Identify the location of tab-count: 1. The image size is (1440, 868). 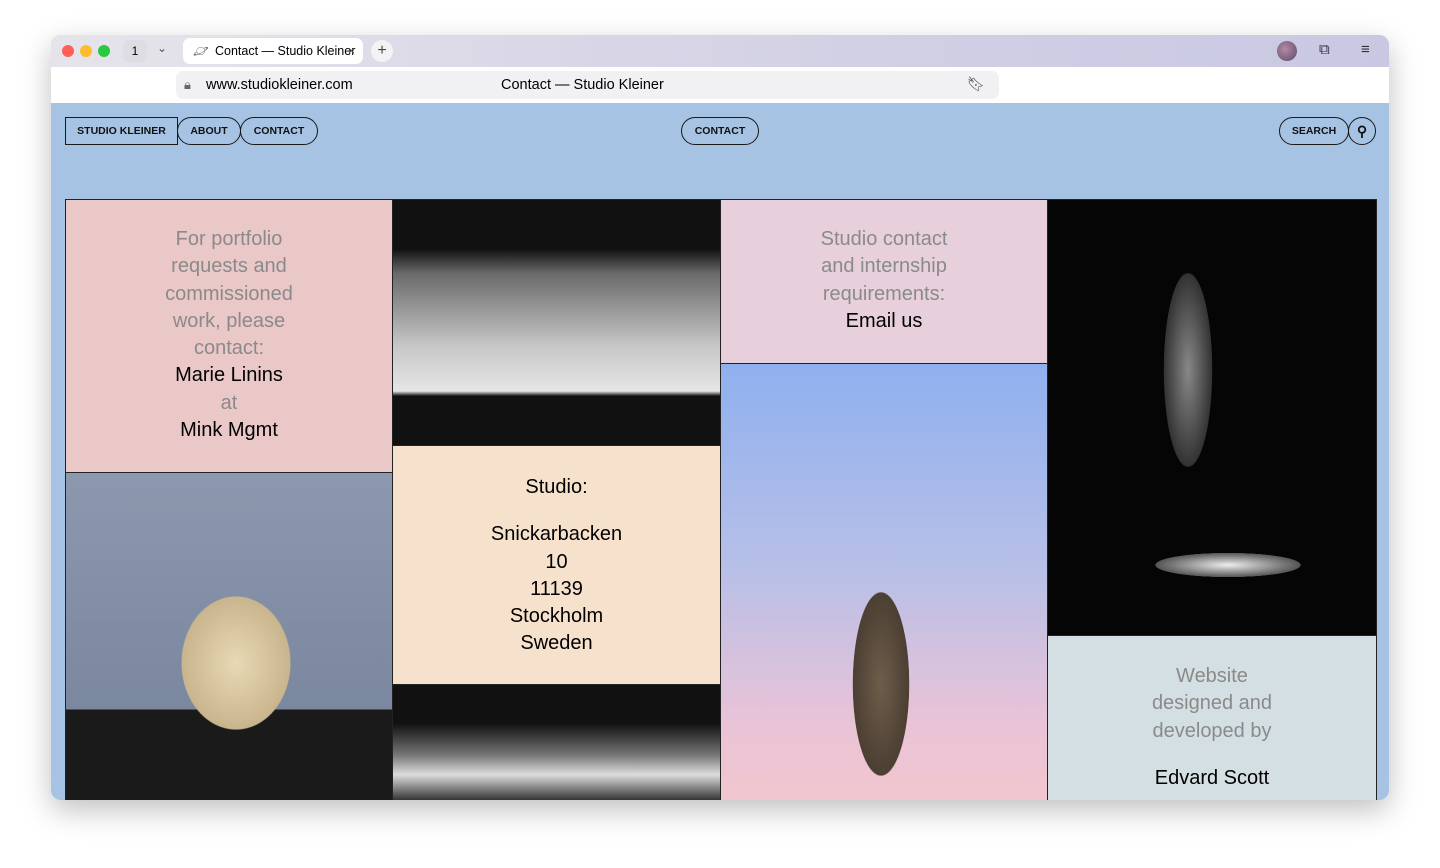
(135, 51).